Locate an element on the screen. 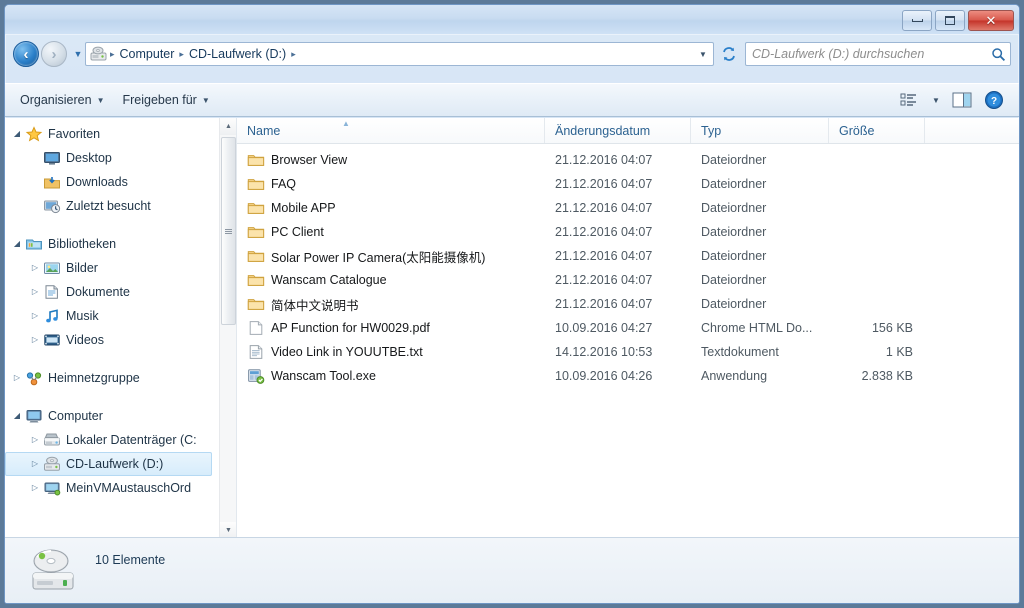  window-controls: ✕ is located at coordinates (958, 20).